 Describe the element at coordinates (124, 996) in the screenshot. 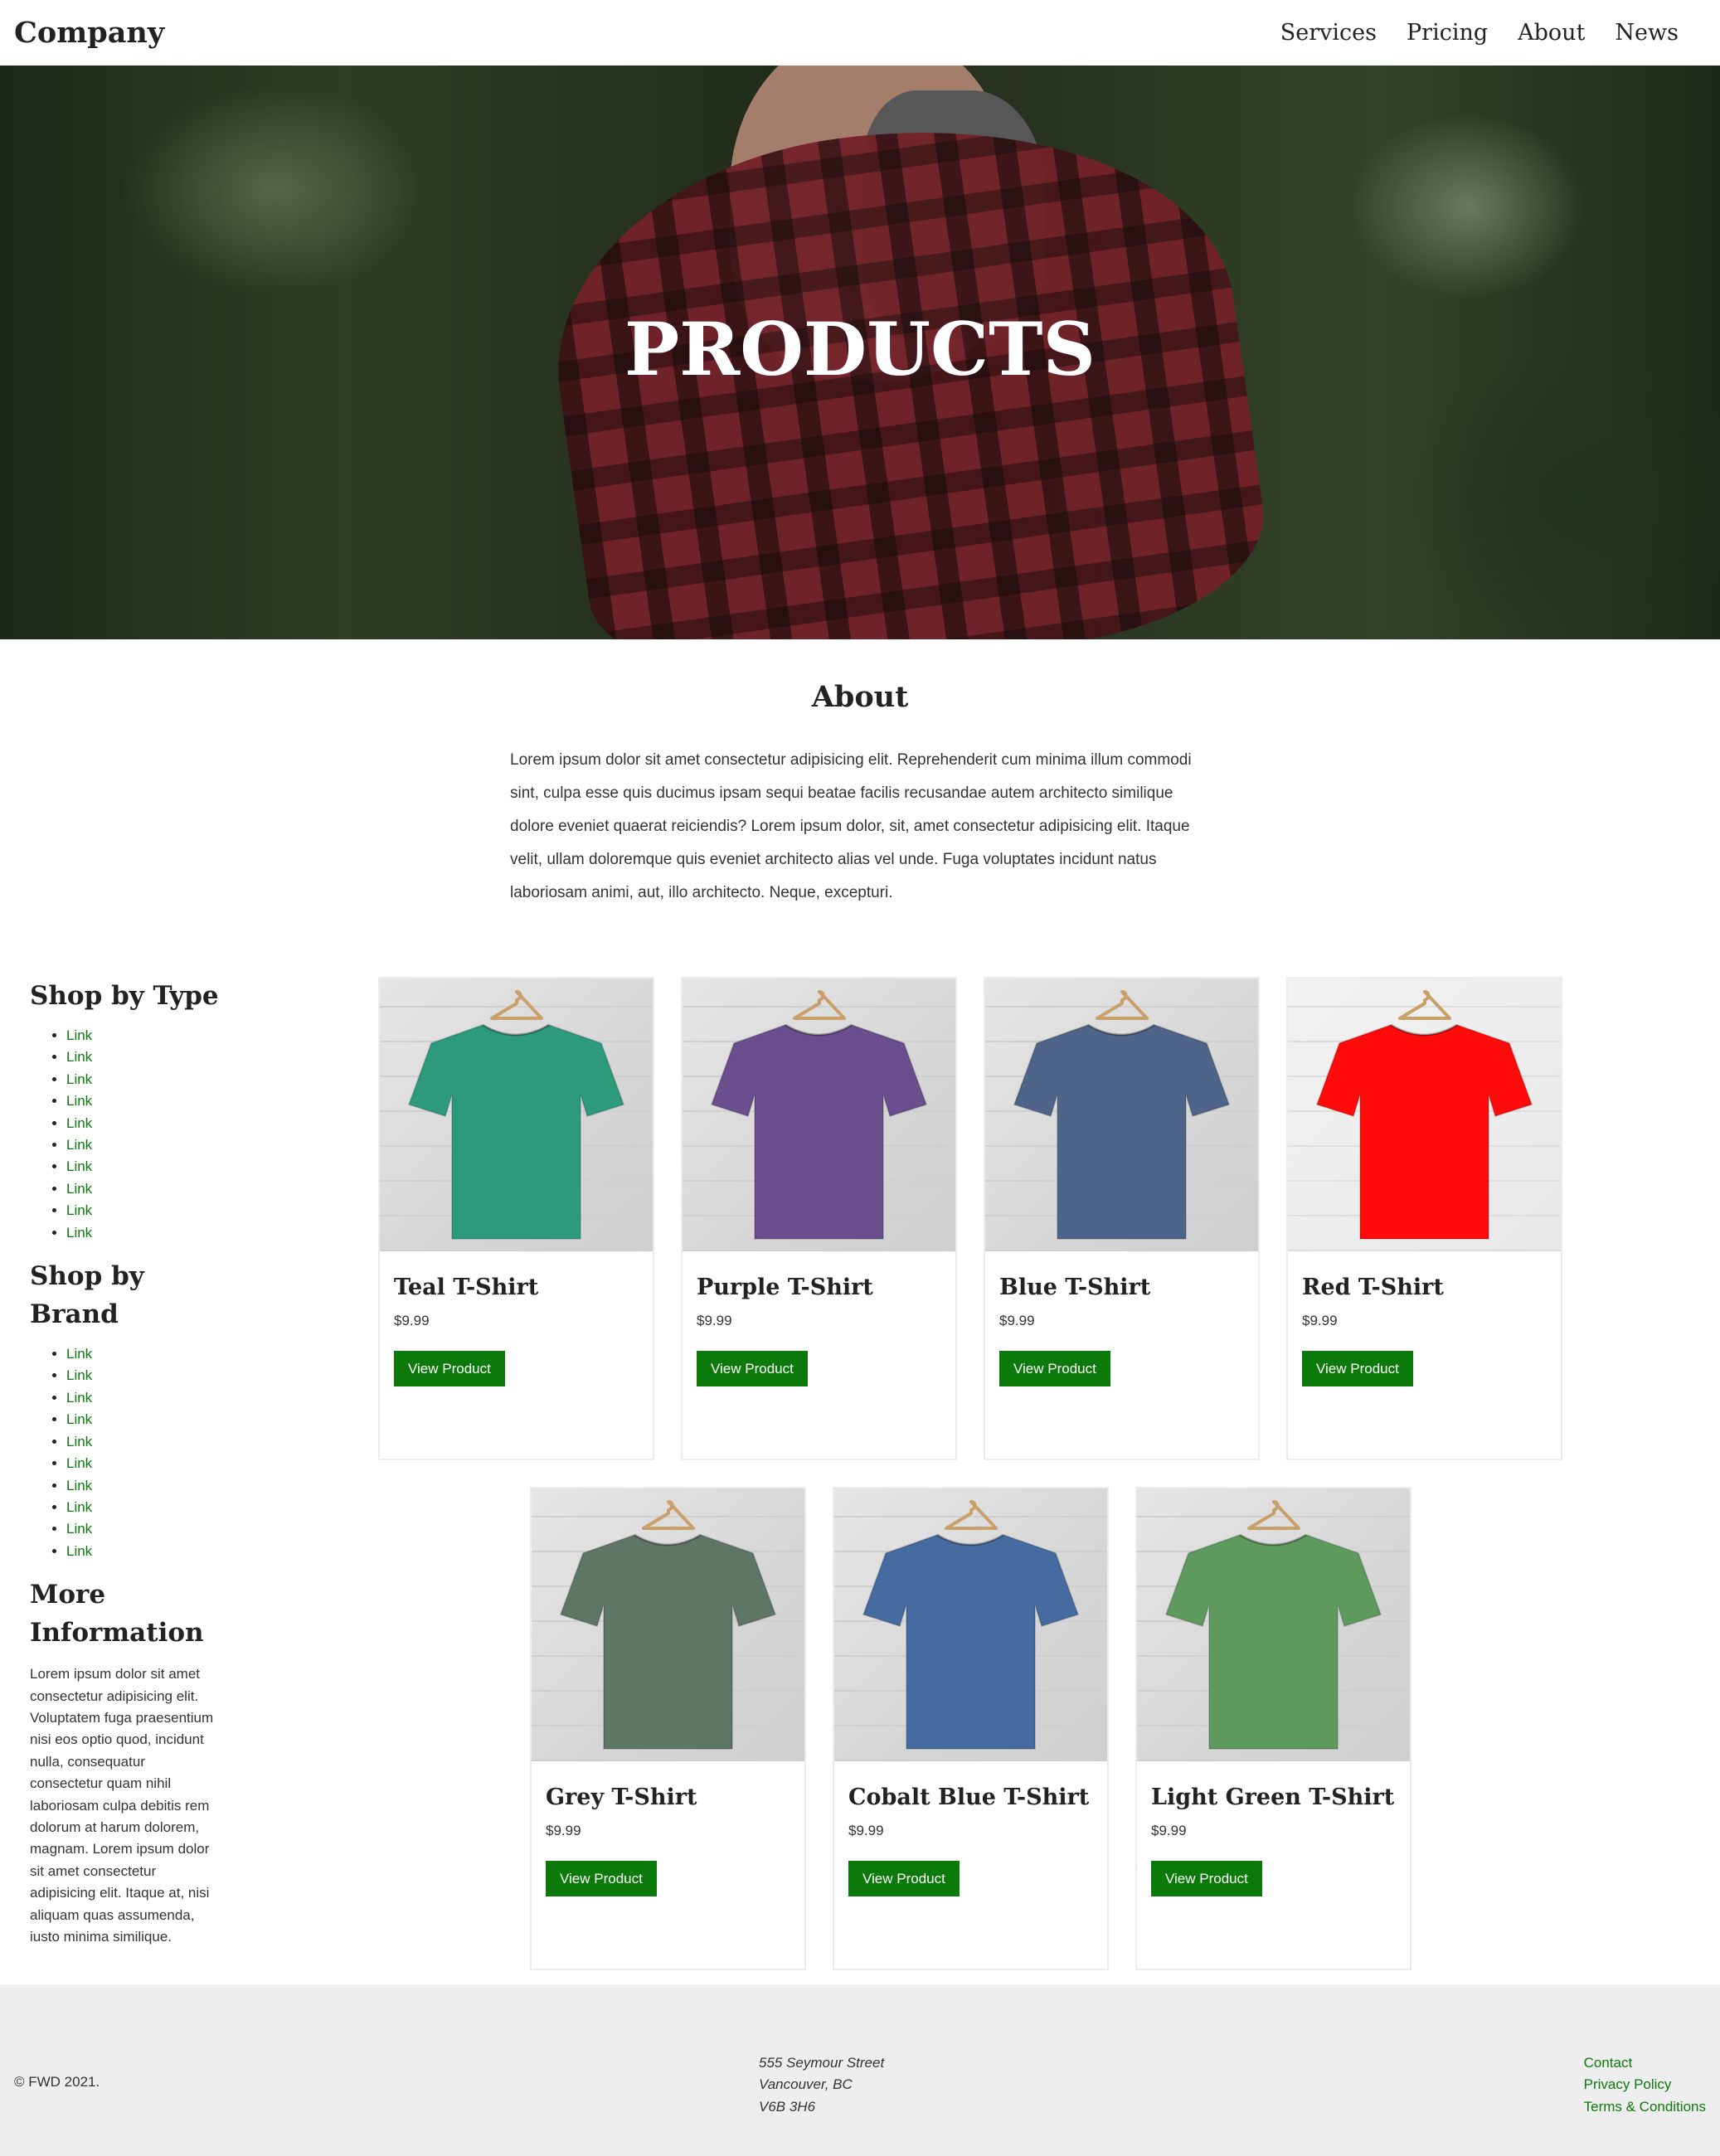

I see `shop-by-type-heading: Shop by Type` at that location.